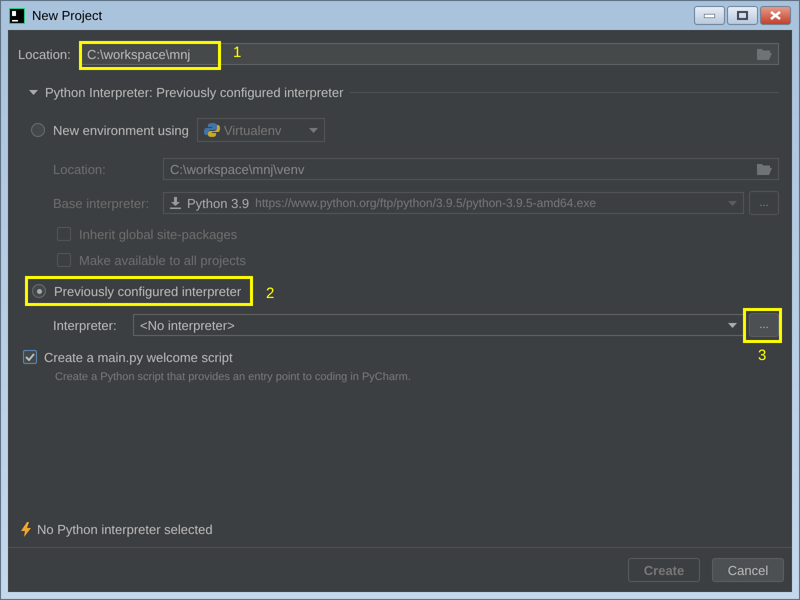  I want to click on base-interpreter-name: Python 3.9, so click(218, 203).